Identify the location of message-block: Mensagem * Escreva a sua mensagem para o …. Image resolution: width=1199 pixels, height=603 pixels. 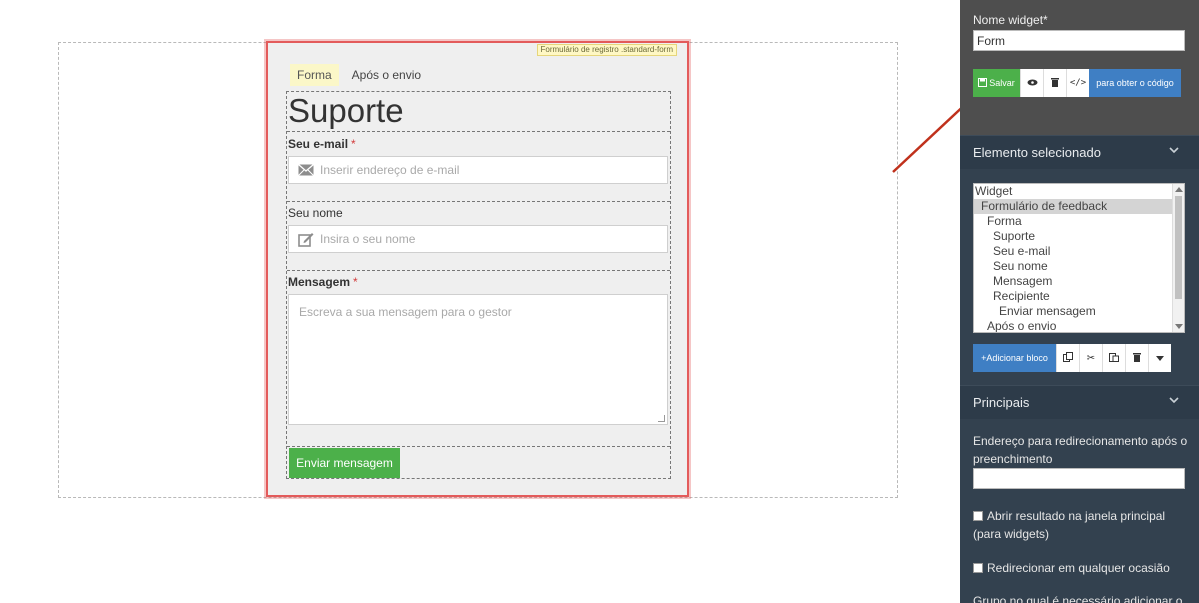
(478, 359).